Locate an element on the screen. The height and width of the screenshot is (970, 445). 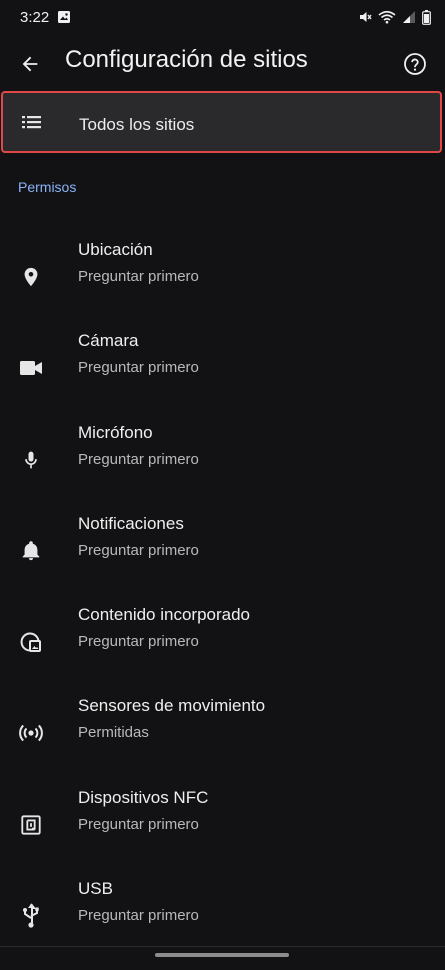
permission-title: USB is located at coordinates (95, 888).